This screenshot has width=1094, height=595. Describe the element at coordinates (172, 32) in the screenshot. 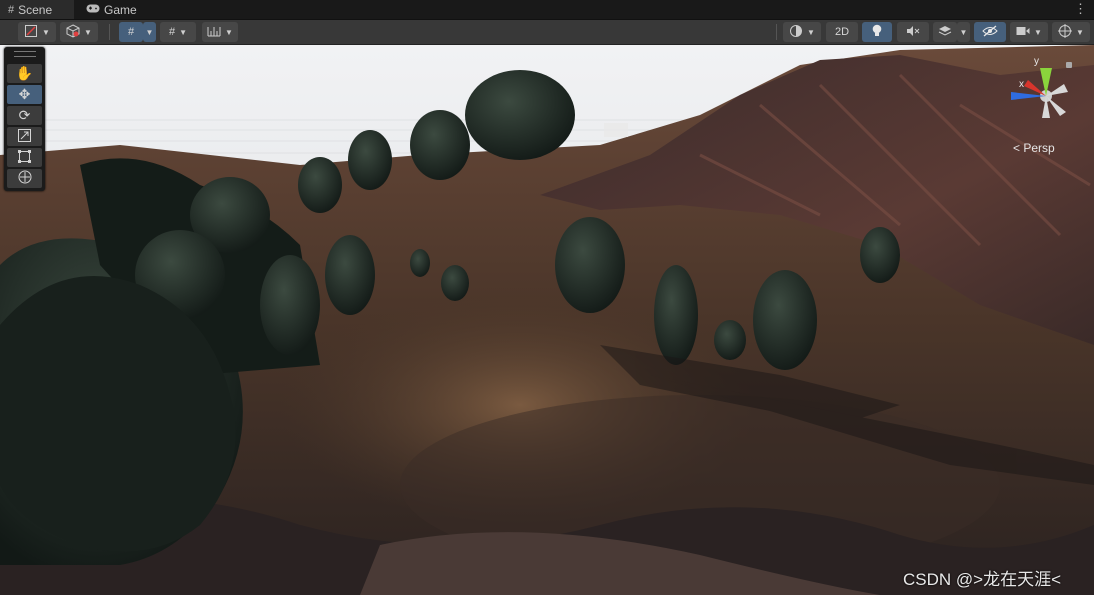

I see `grid-snapping-icon: #` at that location.